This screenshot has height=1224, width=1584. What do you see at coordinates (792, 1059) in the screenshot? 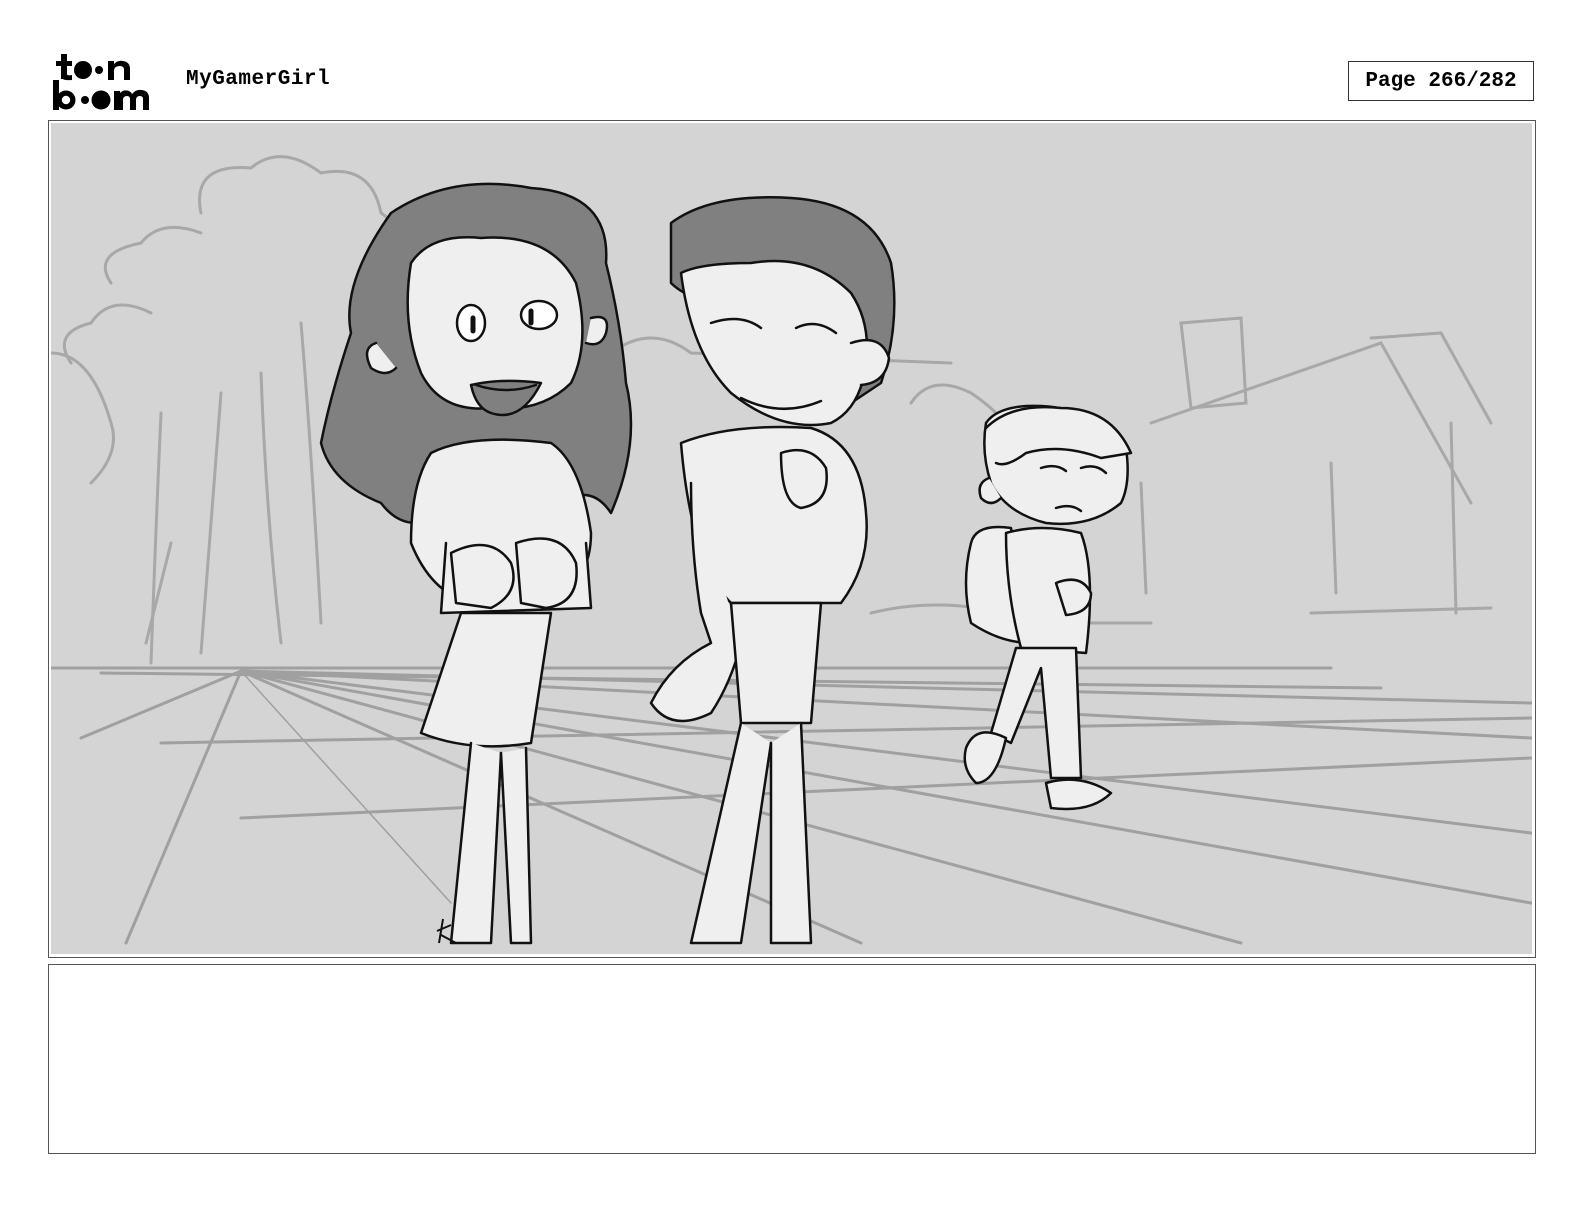
I see `dialogue-notes-box` at bounding box center [792, 1059].